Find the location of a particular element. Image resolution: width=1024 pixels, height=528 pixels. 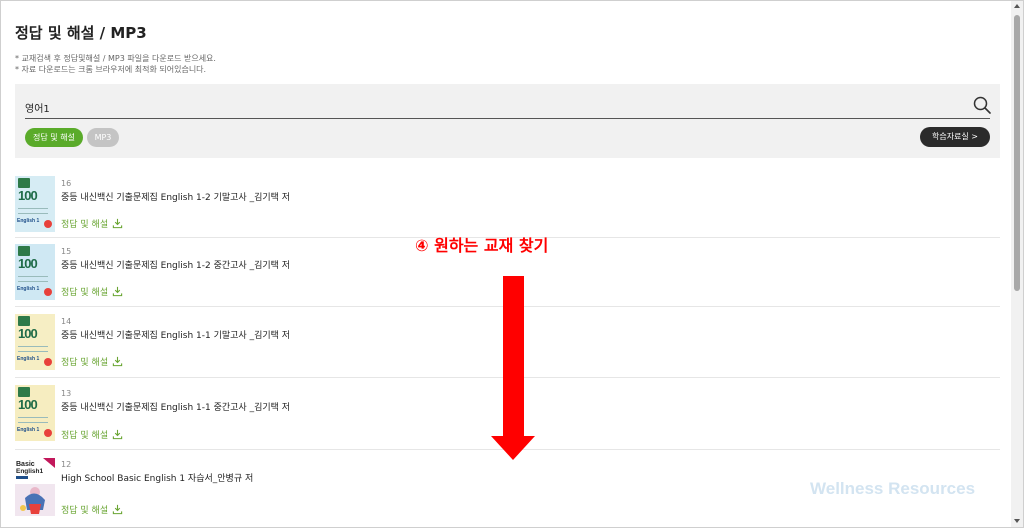

item-title: 중등 내신백신 기출문제집 English 1-2 중간고사 _김기택 저 is located at coordinates (175, 264).